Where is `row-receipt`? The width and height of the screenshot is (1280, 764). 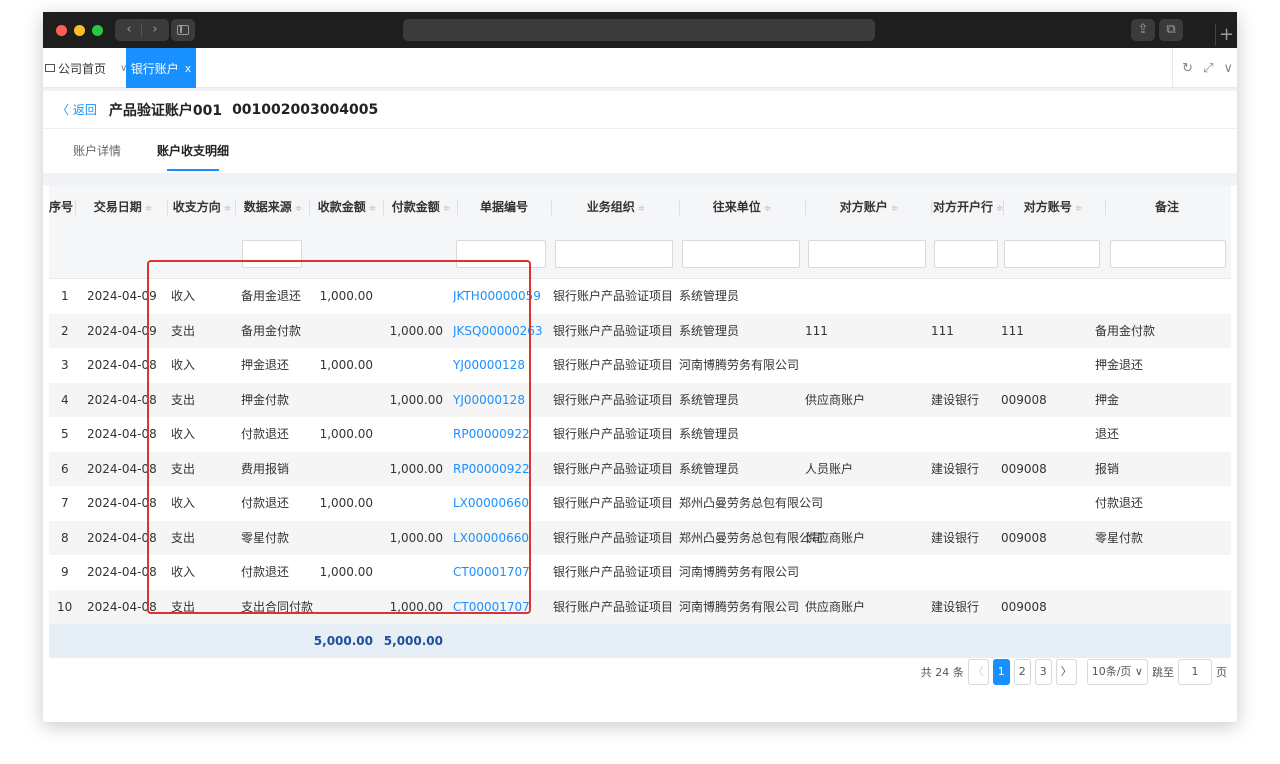
row-receipt is located at coordinates (341, 331).